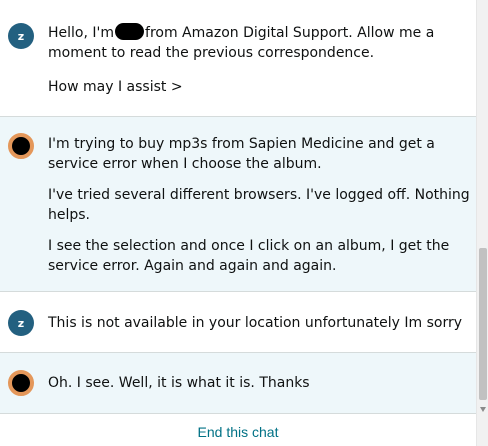 This screenshot has height=446, width=488. I want to click on message-text-part: Hello, I'm, so click(81, 33).